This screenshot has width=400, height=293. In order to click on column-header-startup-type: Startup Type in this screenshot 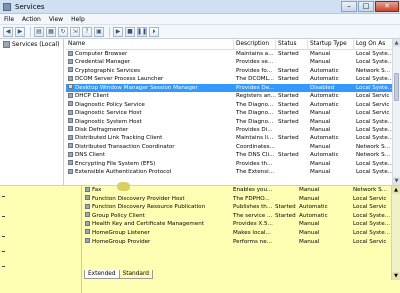, I will do `click(331, 44)`.